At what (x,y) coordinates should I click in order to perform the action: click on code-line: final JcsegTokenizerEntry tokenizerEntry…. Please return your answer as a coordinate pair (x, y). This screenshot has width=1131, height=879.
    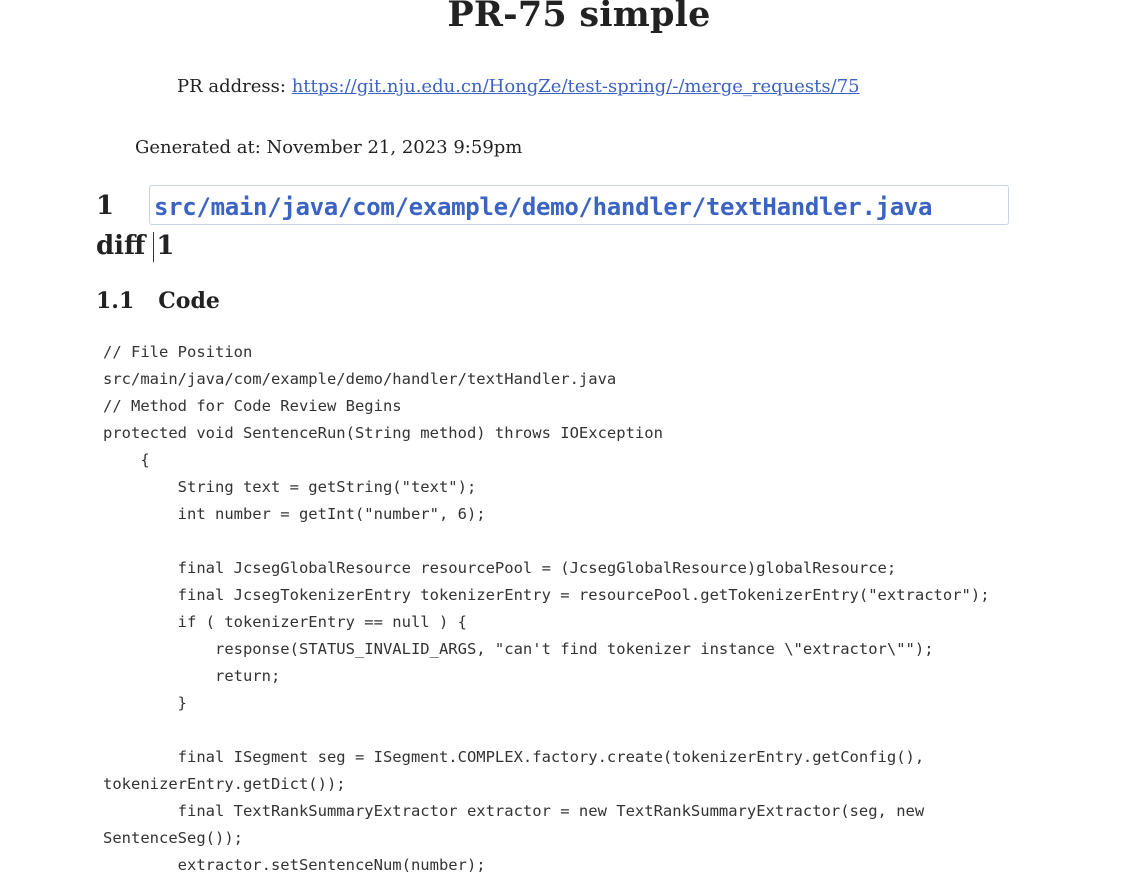
    Looking at the image, I should click on (546, 595).